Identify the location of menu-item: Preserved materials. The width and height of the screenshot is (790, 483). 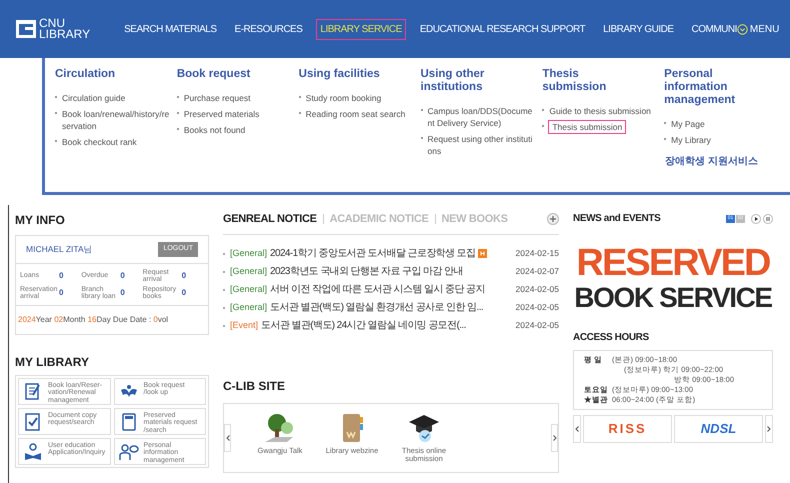
(221, 114).